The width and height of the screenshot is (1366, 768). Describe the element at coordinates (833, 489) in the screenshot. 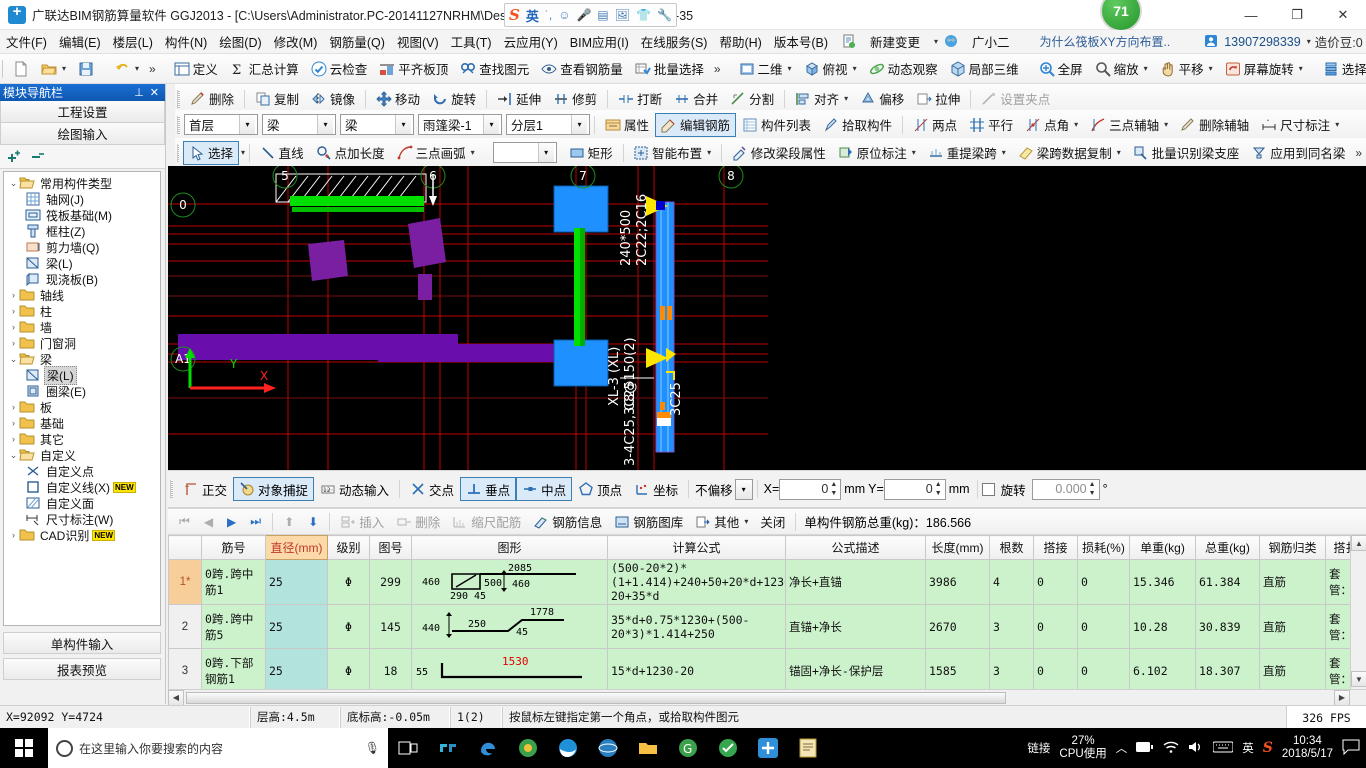

I see `x-spinner: ▲ ▼` at that location.